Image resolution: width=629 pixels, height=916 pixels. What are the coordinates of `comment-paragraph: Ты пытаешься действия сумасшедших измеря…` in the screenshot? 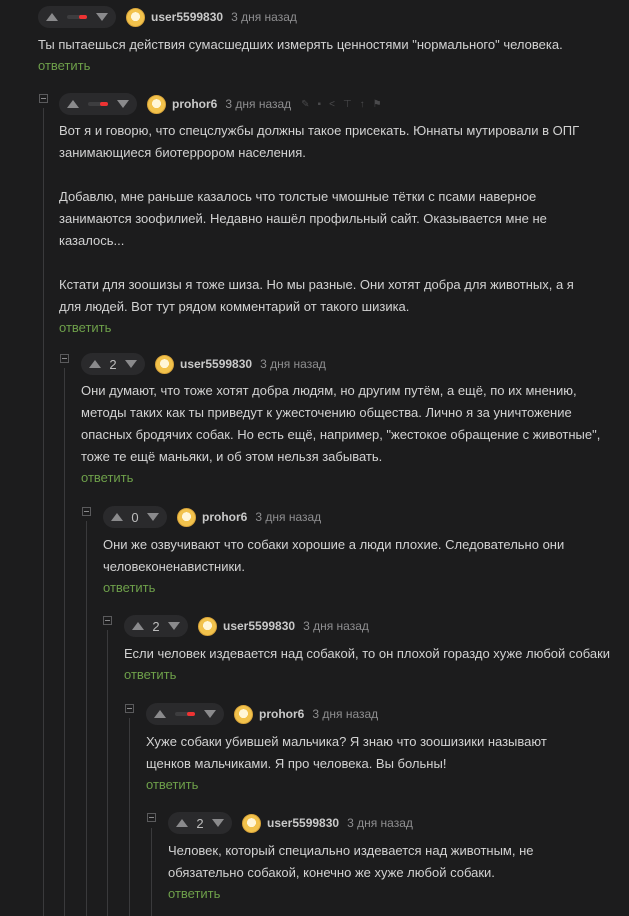 It's located at (300, 44).